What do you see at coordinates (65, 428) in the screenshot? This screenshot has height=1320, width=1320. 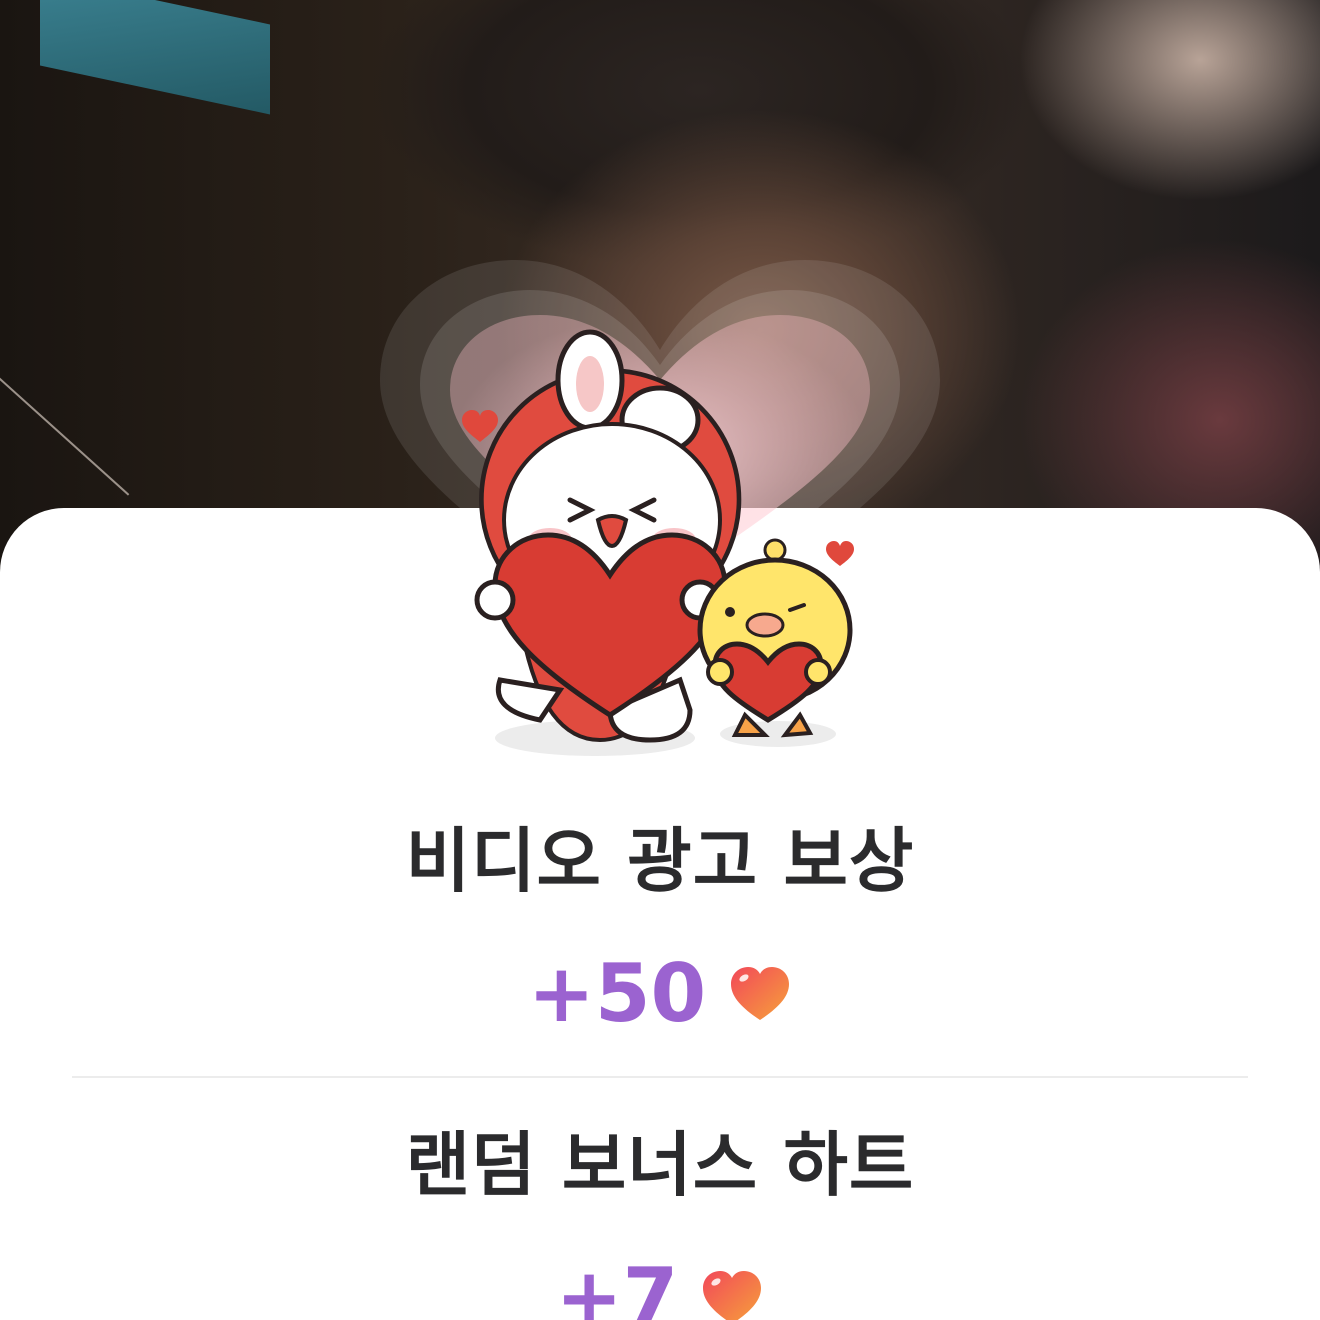 I see `background-wire` at bounding box center [65, 428].